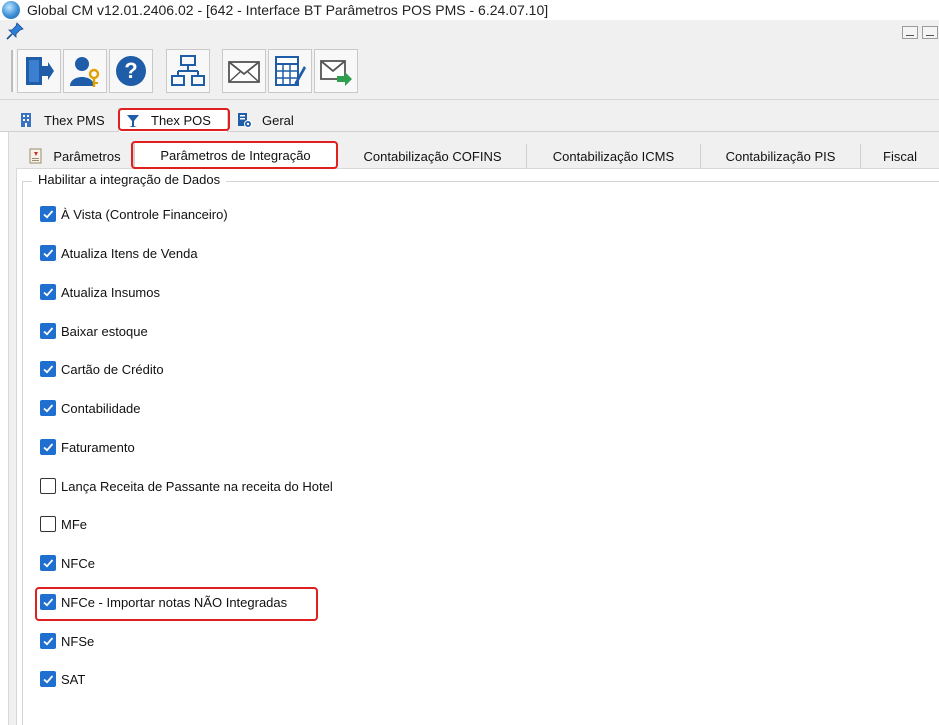 Image resolution: width=939 pixels, height=725 pixels. I want to click on option-nfce-importar-notas-nao-integradas: NFCe - Importar notas NÃO Integradas, so click(163, 602).